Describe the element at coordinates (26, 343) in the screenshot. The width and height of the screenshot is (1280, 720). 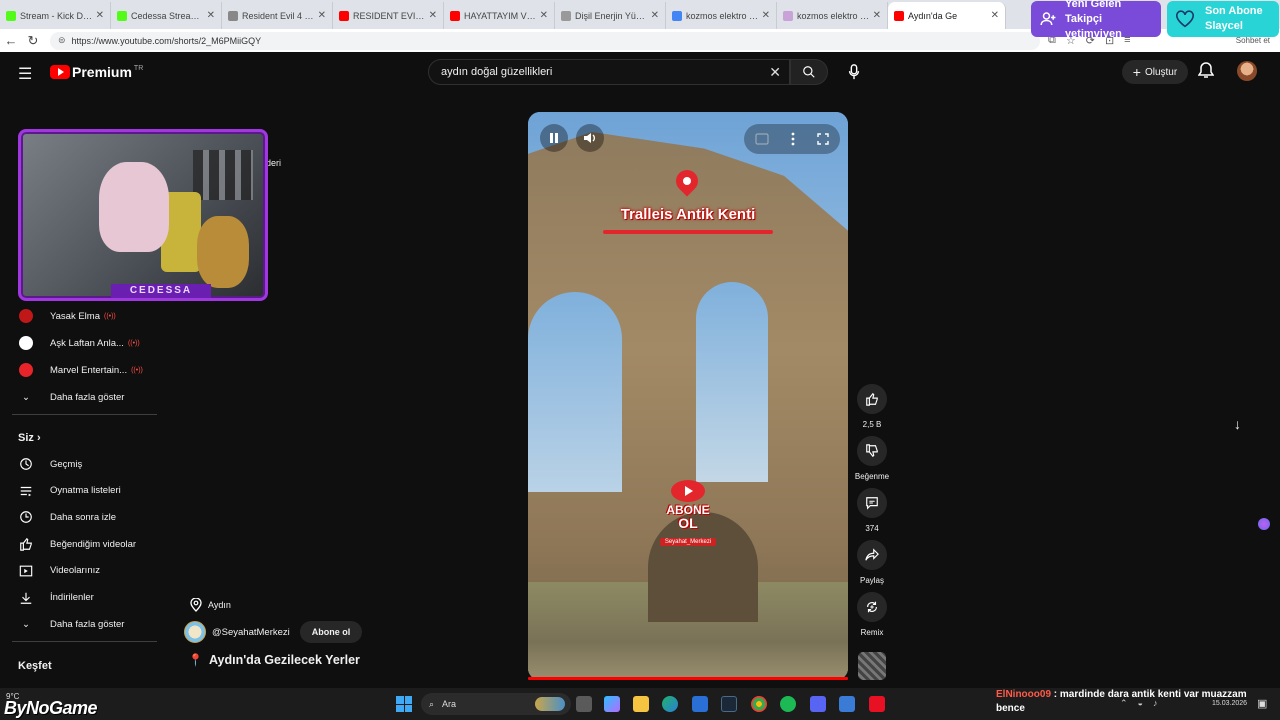
I see `channel-avatar-image` at that location.